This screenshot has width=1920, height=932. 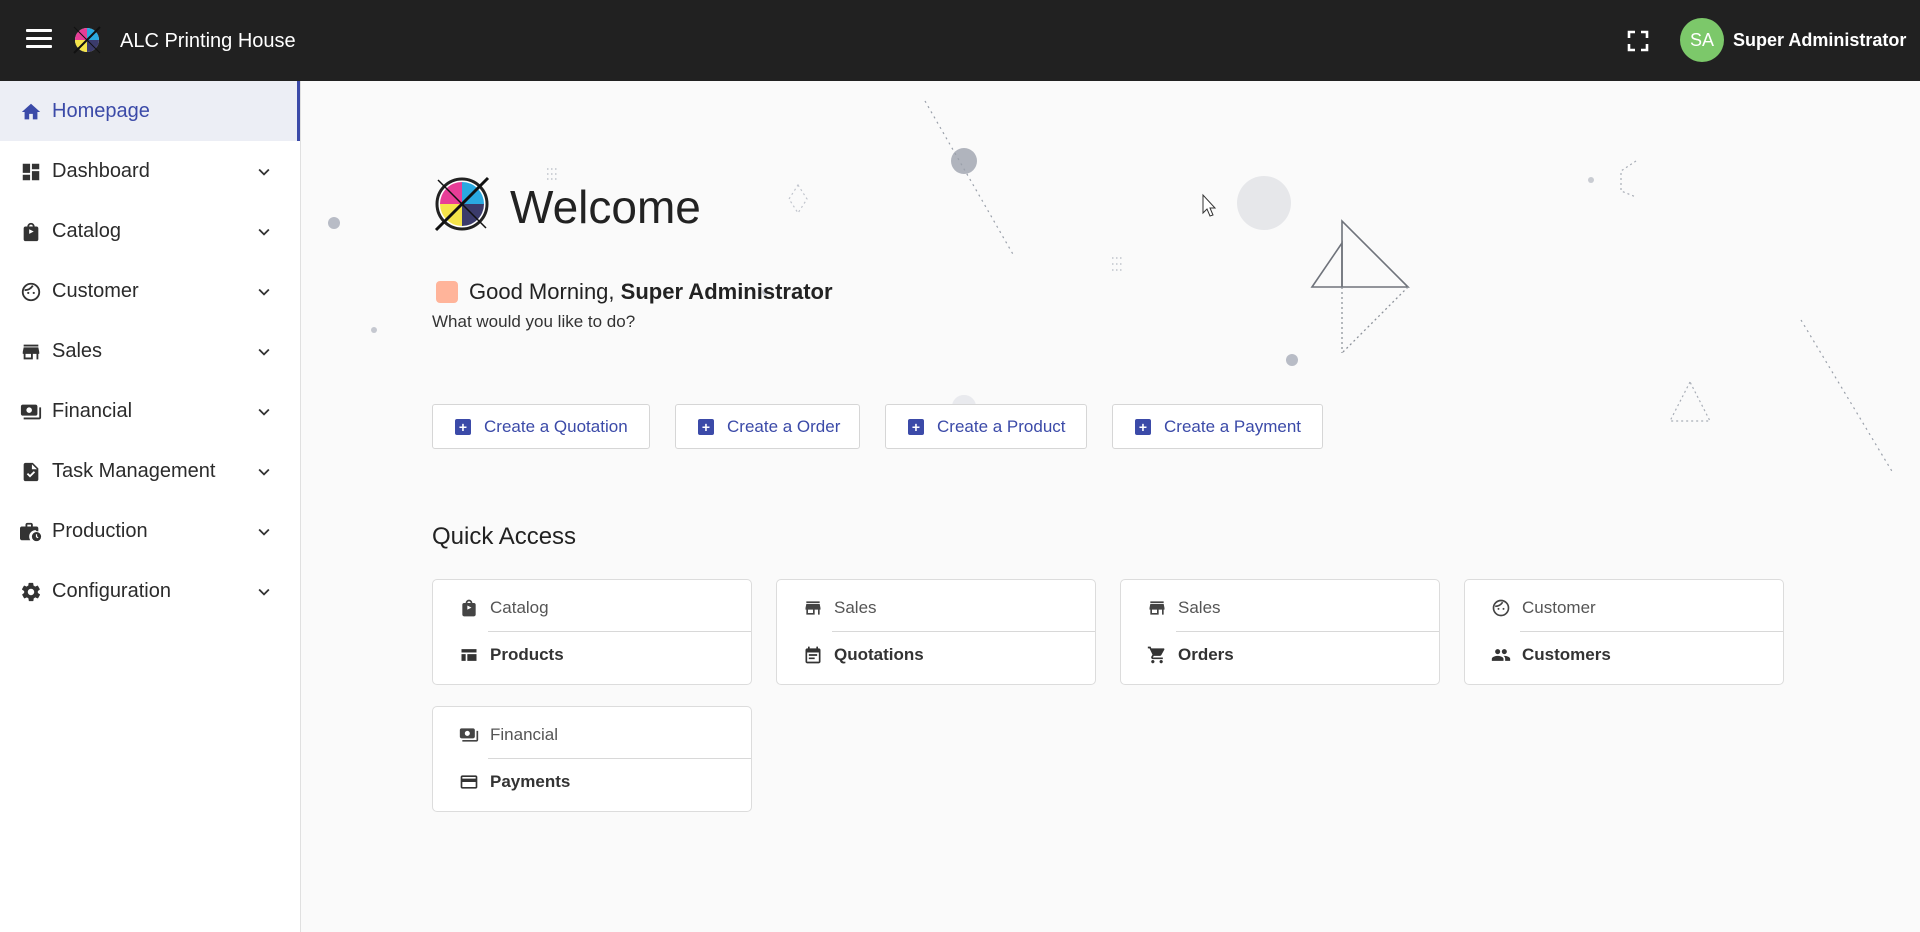 I want to click on create-product-button: + Create a Product, so click(x=986, y=426).